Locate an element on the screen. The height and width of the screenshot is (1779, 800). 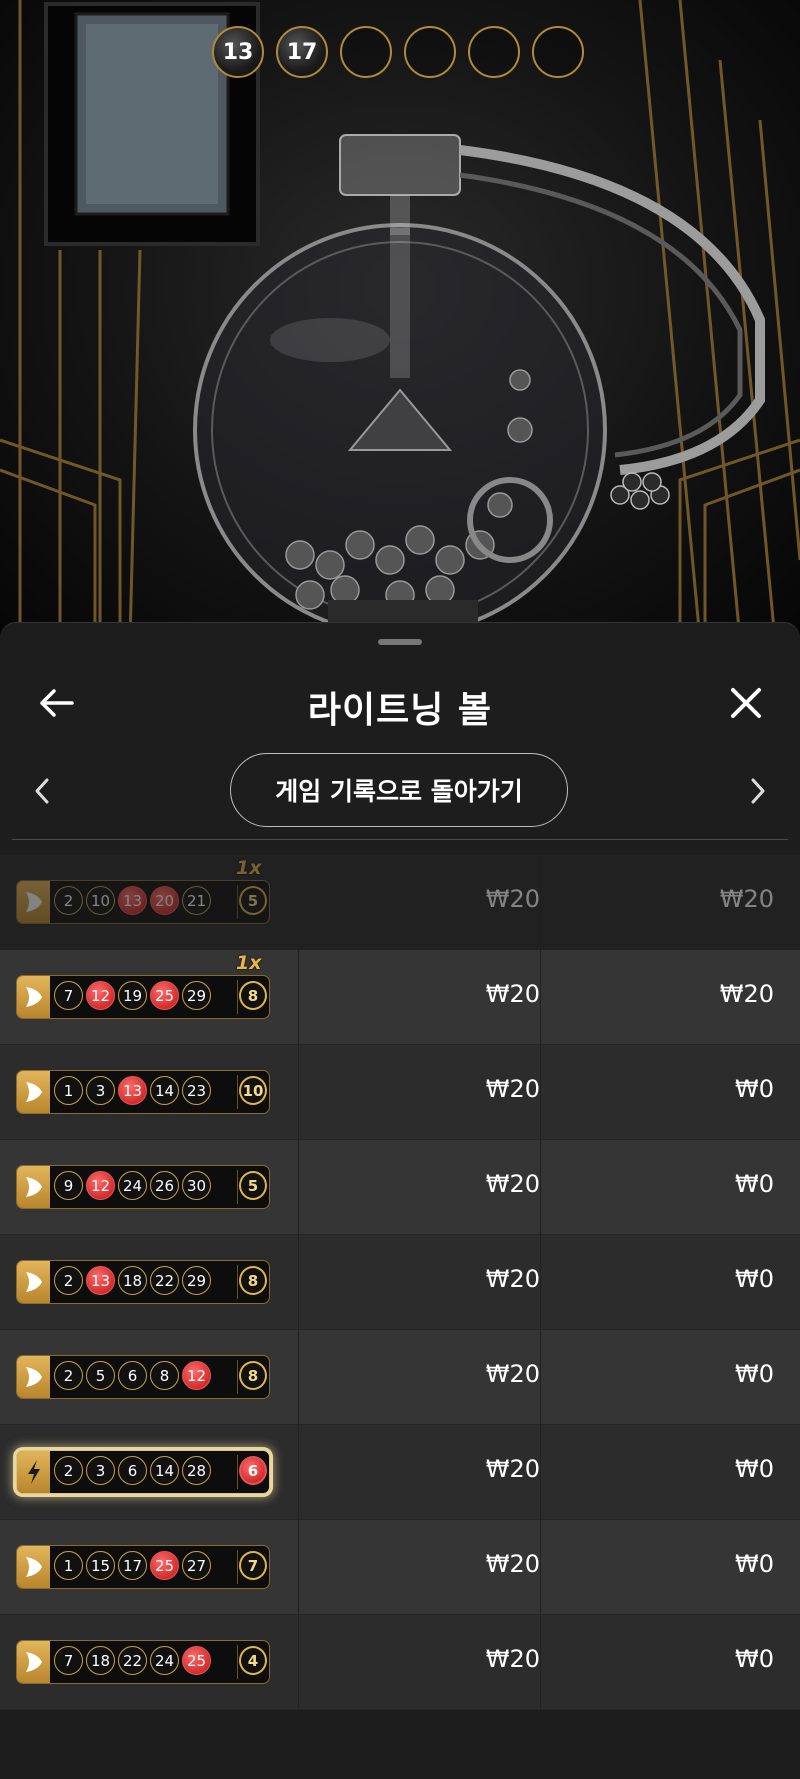
back-to-game-history-button: 게임 기록으로 돌아가기 is located at coordinates (399, 790).